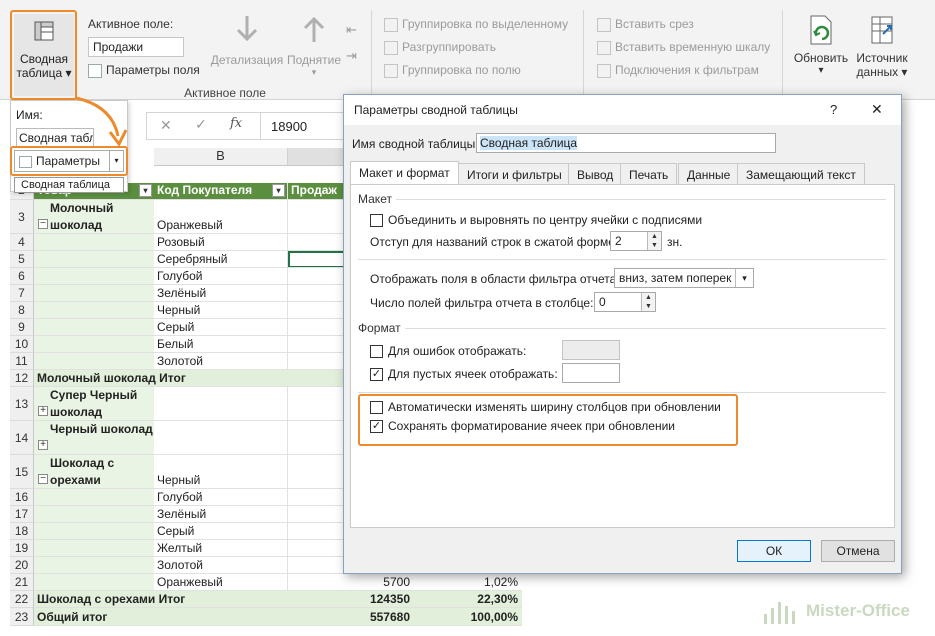  What do you see at coordinates (166, 125) in the screenshot?
I see `cancel-entry-icon: ✕` at bounding box center [166, 125].